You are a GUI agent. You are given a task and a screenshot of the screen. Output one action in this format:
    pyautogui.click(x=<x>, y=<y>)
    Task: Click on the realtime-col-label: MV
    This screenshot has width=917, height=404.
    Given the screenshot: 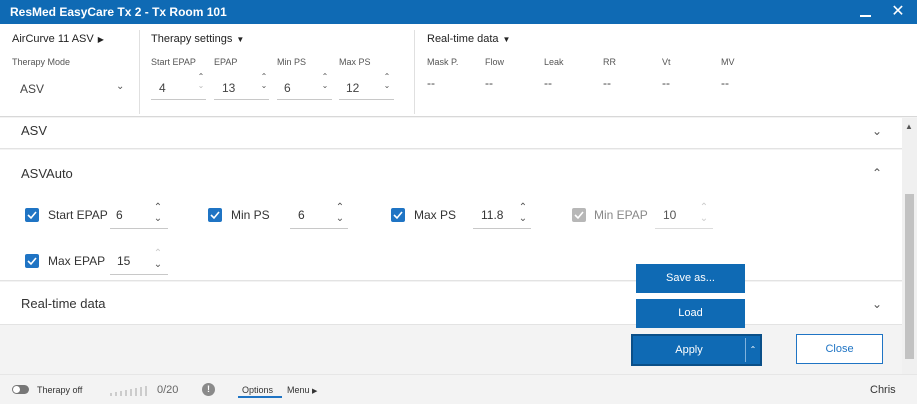 What is the action you would take?
    pyautogui.click(x=728, y=62)
    